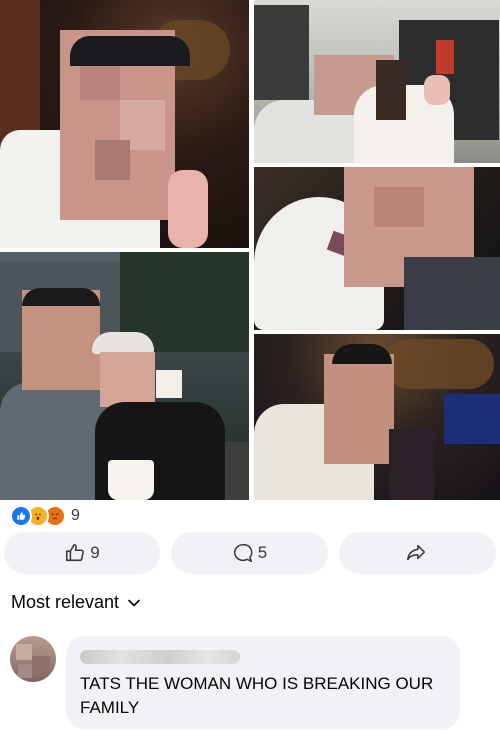 The height and width of the screenshot is (730, 500). What do you see at coordinates (188, 209) in the screenshot?
I see `hand` at bounding box center [188, 209].